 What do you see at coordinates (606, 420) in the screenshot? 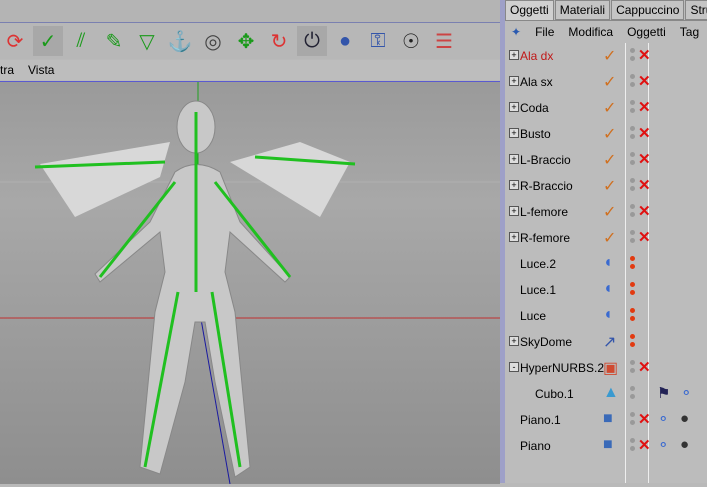
I see `object-row: Piano.1 ■ ✕ ⚬ ●` at bounding box center [606, 420].